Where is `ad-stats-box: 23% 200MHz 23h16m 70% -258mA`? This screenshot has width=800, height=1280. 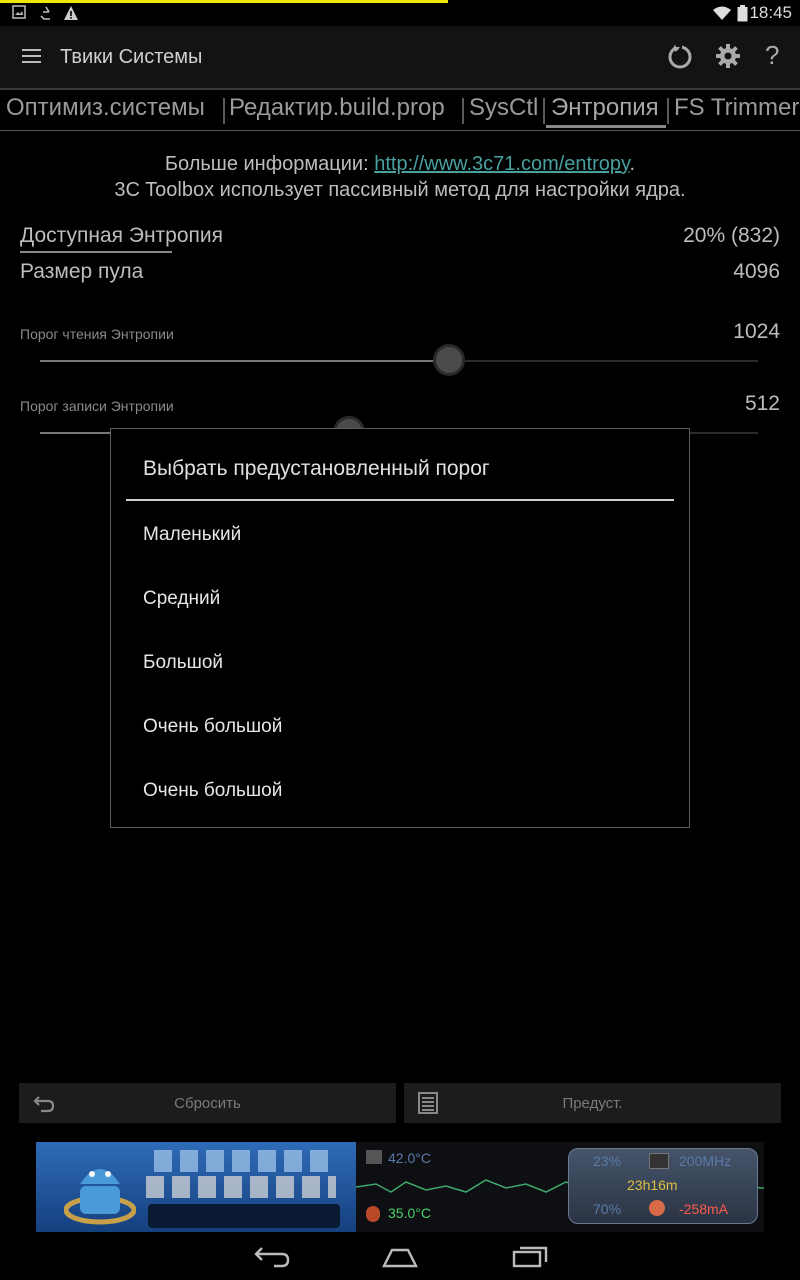
ad-stats-box: 23% 200MHz 23h16m 70% -258mA is located at coordinates (663, 1186).